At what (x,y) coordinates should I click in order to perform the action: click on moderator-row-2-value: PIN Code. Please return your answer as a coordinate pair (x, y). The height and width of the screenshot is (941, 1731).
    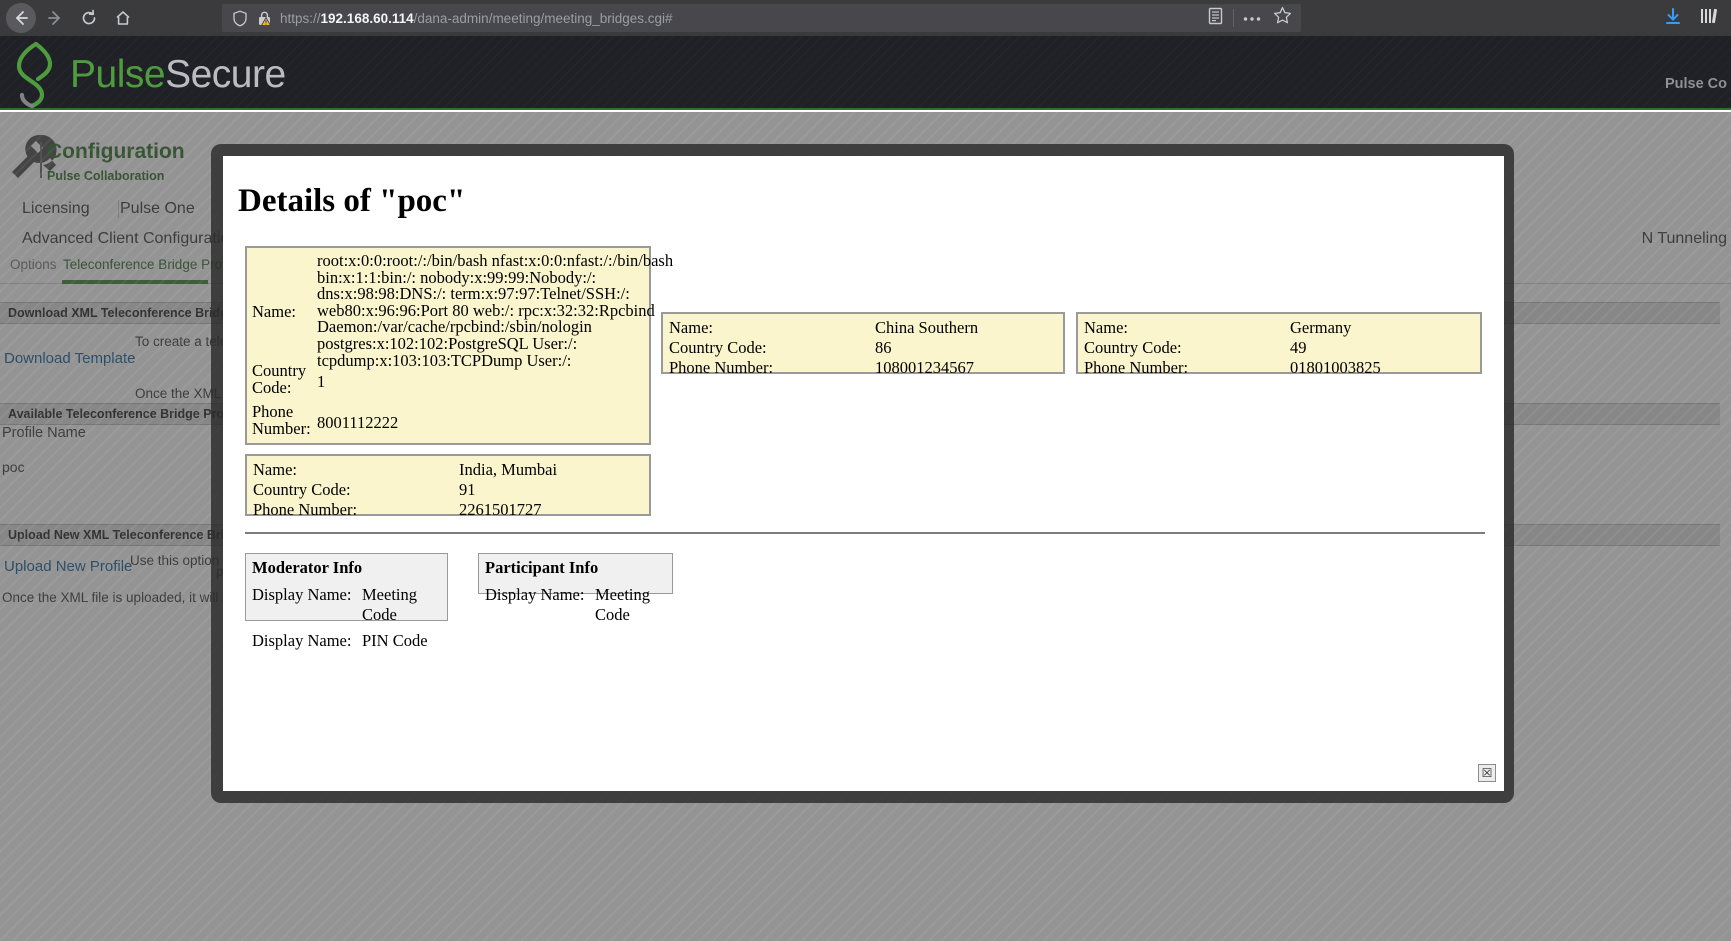
    Looking at the image, I should click on (395, 640).